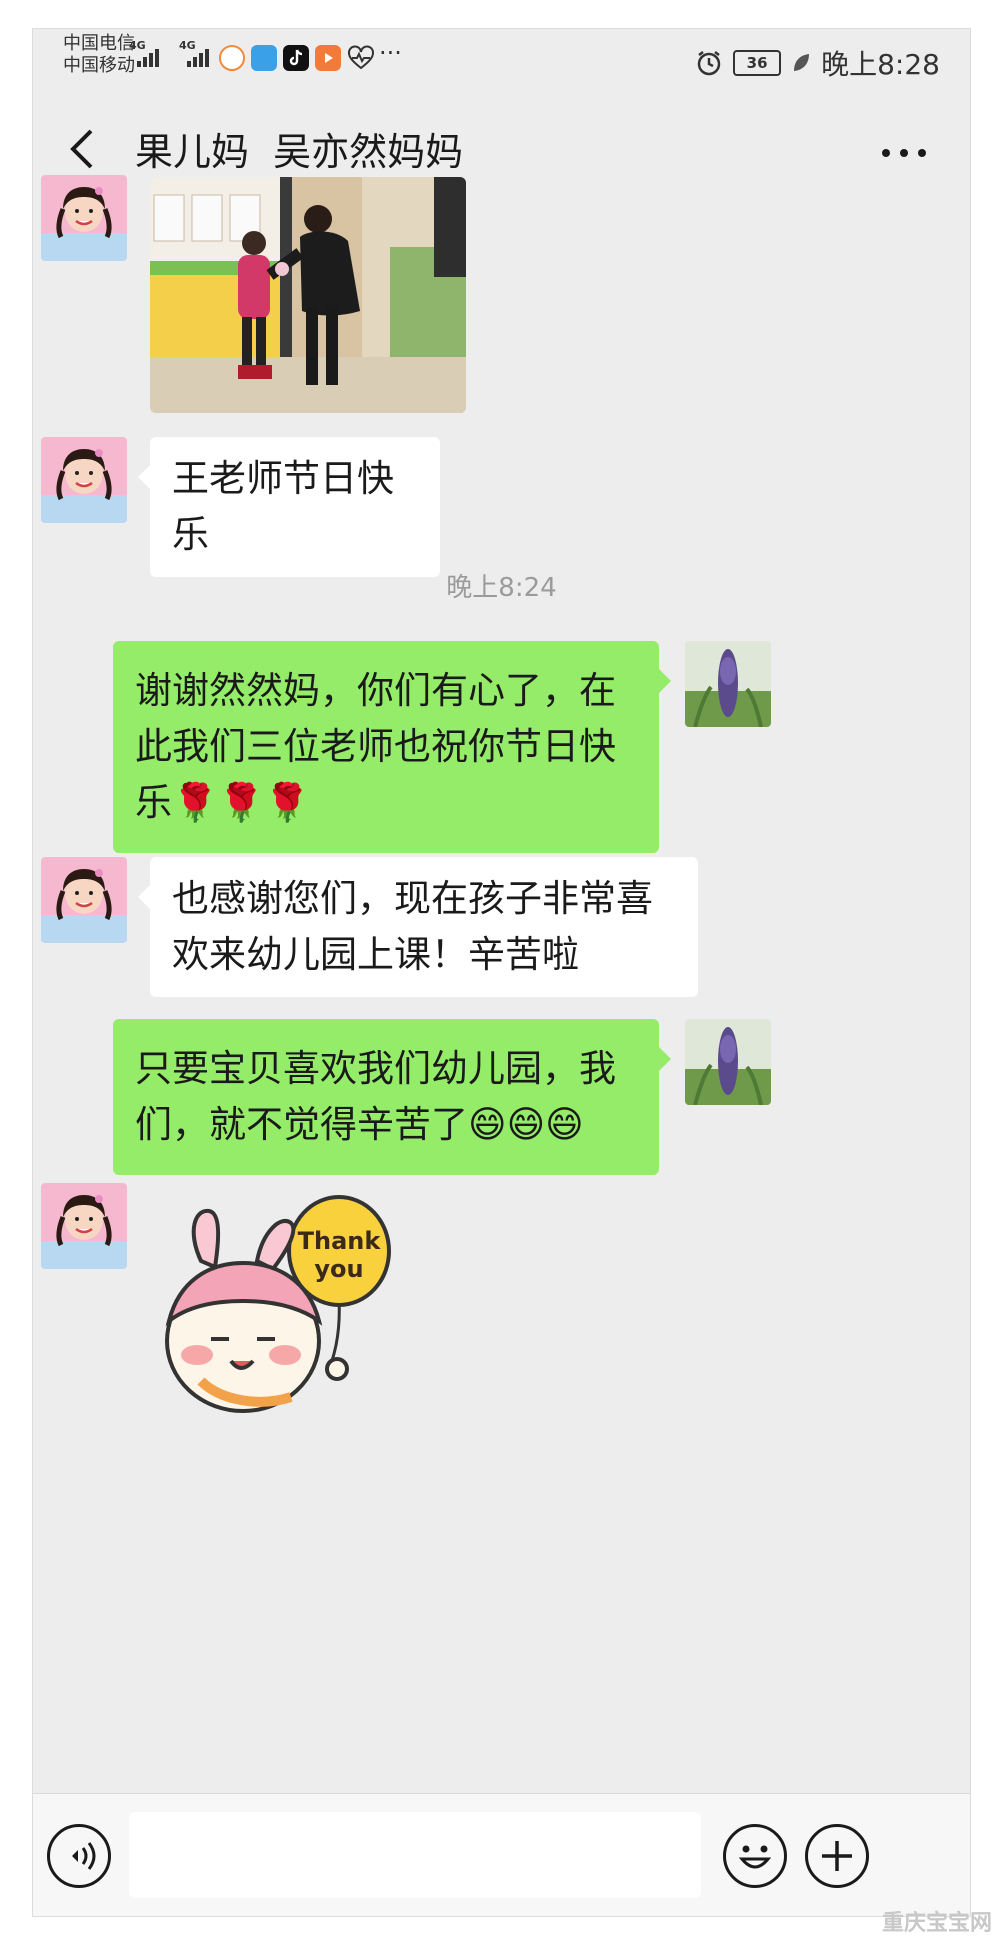  I want to click on chat-timestamp: 晚上8:24, so click(501, 588).